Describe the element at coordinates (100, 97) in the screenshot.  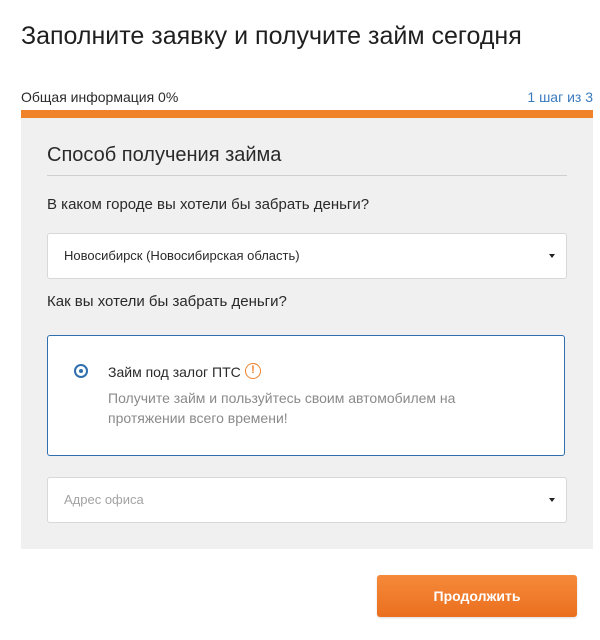
I see `progress-label: Общая информация 0%` at that location.